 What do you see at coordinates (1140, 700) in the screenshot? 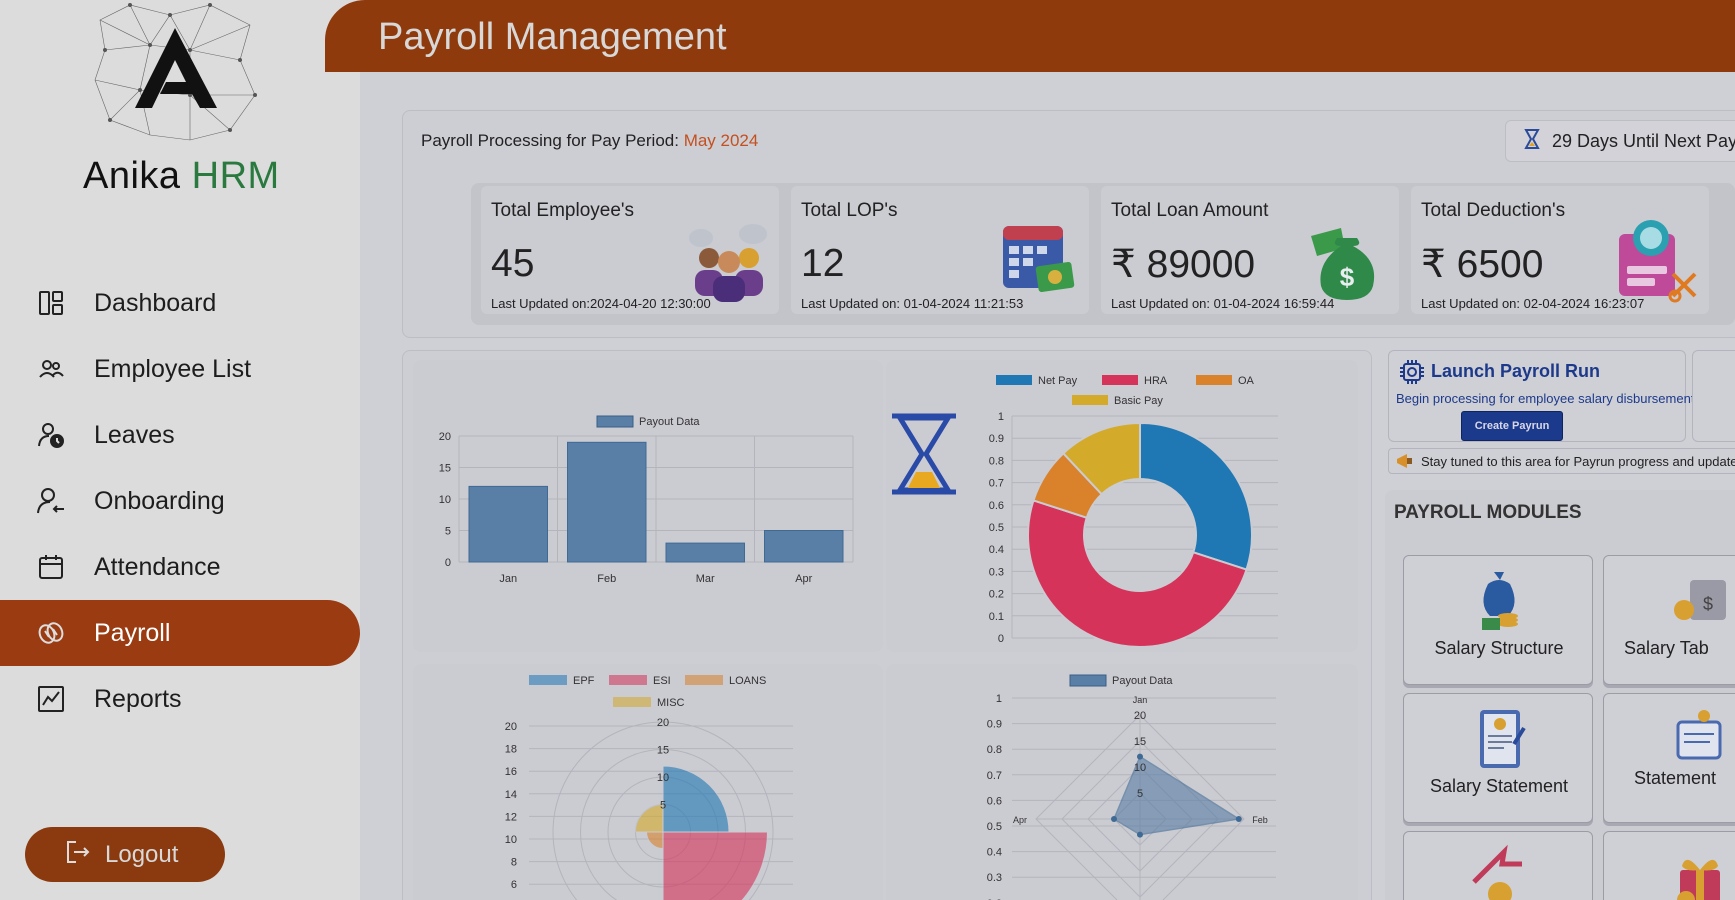
I see `radar-axis-label: Jan` at bounding box center [1140, 700].